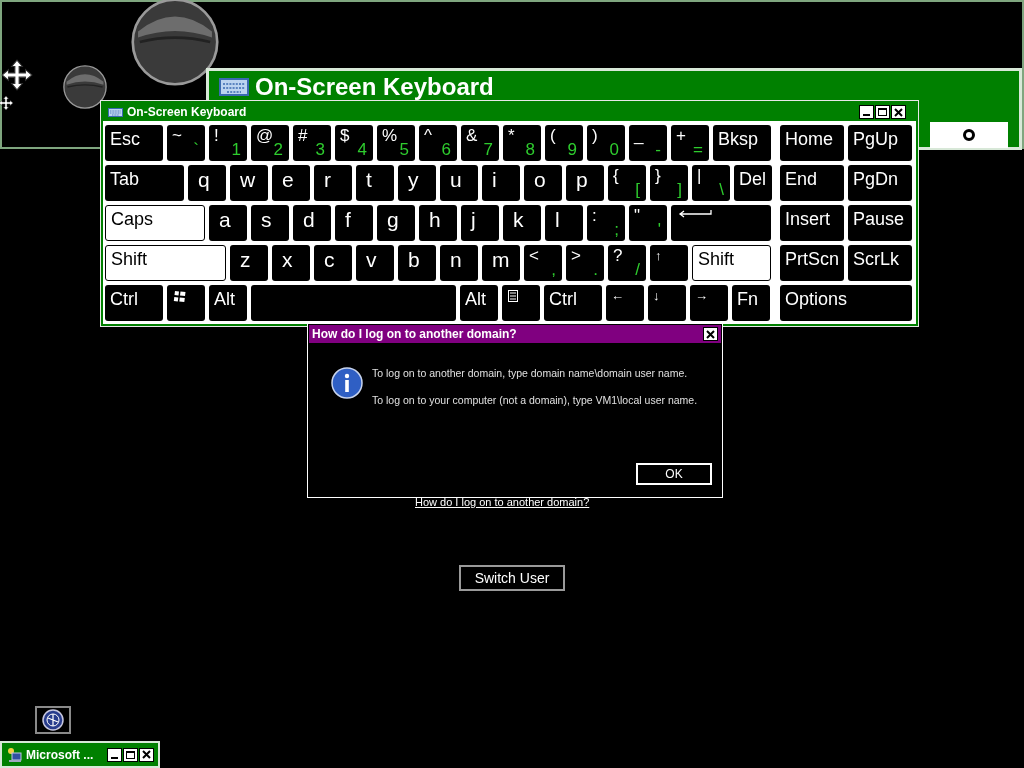 Image resolution: width=1024 pixels, height=768 pixels. Describe the element at coordinates (669, 263) in the screenshot. I see `key: ↑` at that location.